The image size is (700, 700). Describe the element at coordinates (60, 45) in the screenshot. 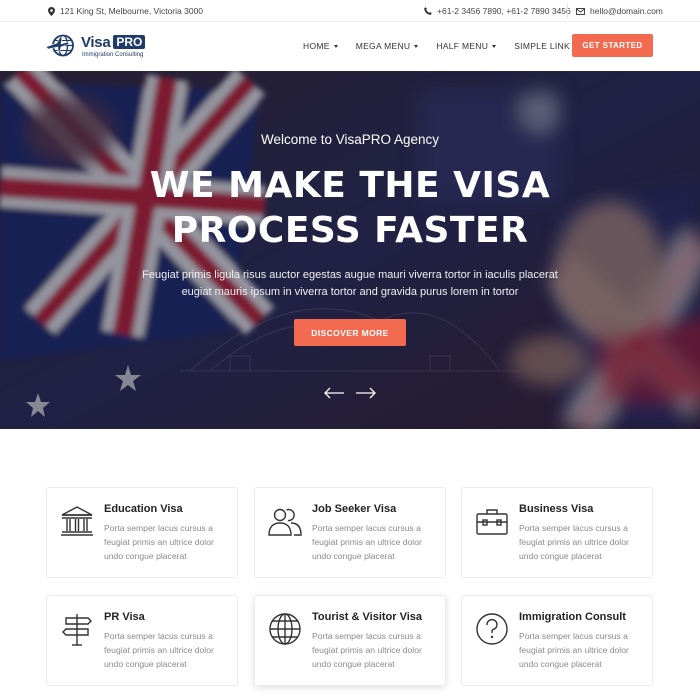

I see `globe-plane-logo-icon` at that location.